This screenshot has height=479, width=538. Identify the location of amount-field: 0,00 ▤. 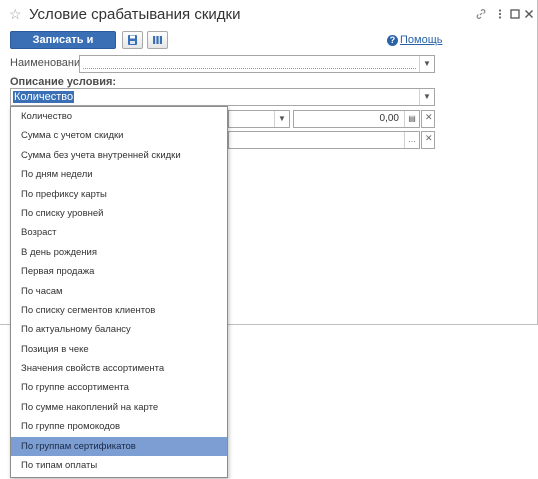
(356, 119).